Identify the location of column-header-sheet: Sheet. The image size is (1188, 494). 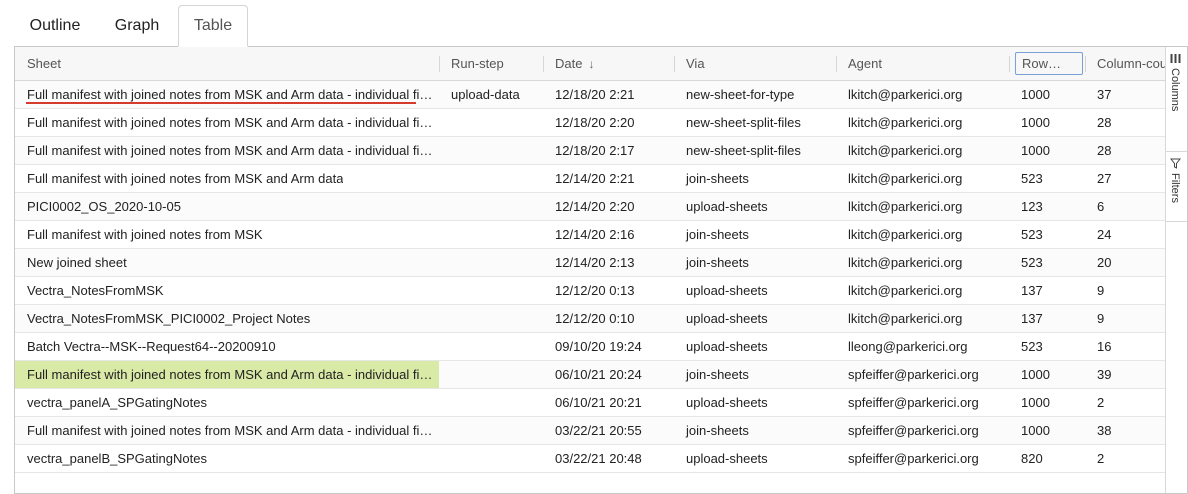
(227, 63).